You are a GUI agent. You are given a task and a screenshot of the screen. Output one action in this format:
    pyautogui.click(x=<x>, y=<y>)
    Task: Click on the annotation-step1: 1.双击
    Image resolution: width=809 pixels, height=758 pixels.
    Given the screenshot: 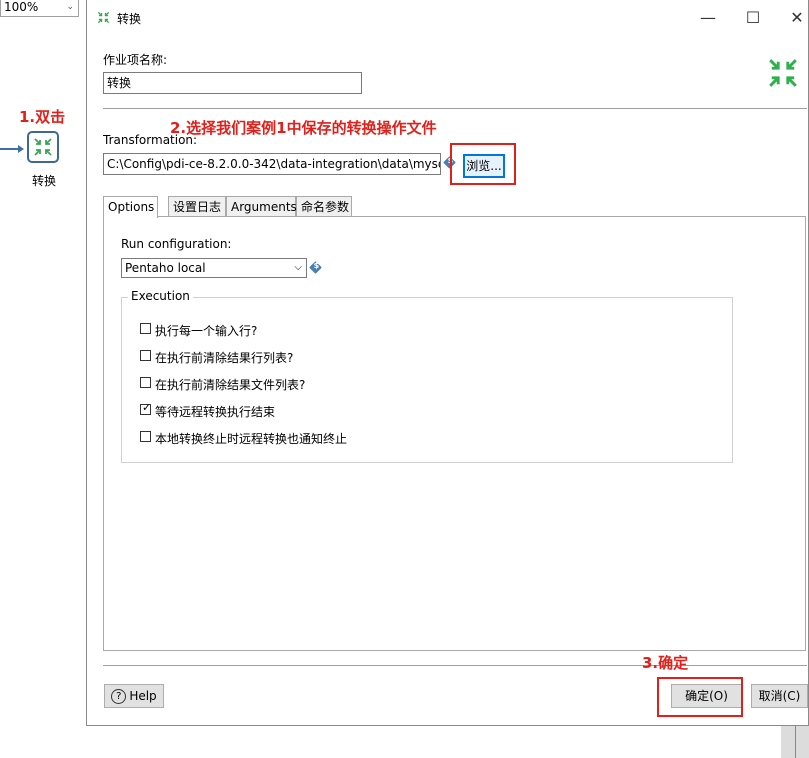 What is the action you would take?
    pyautogui.click(x=42, y=117)
    